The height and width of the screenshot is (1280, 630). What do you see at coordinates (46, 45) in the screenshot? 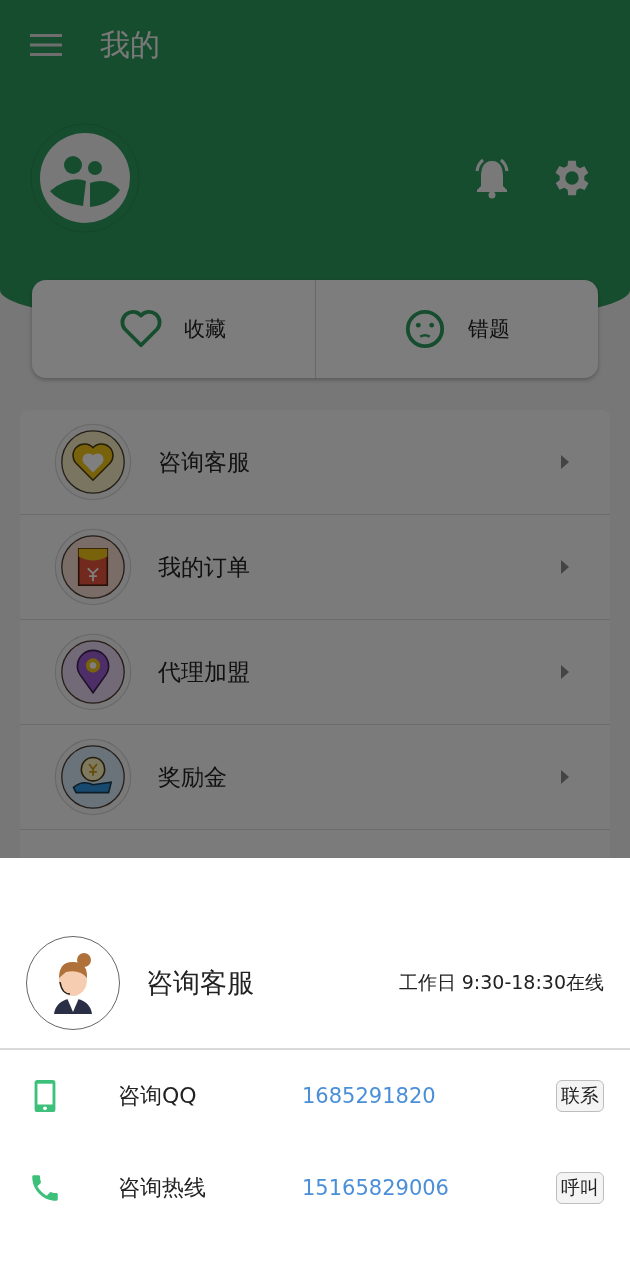
I see `menu-icon` at bounding box center [46, 45].